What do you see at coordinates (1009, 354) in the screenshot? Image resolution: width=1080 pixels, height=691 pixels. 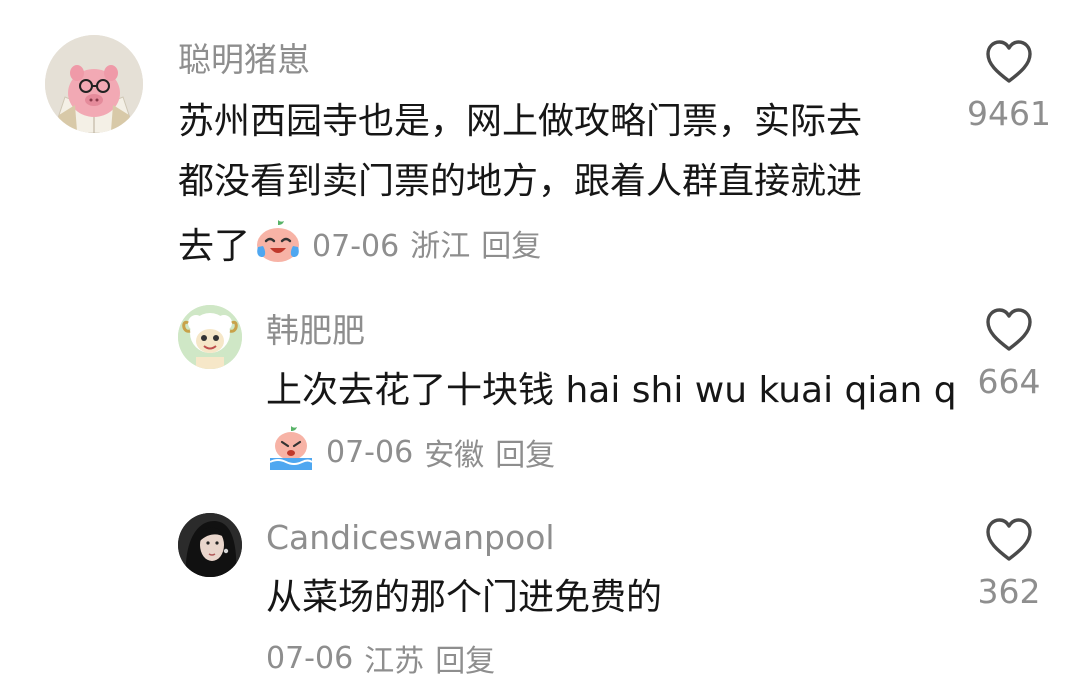 I see `like-button: 664` at bounding box center [1009, 354].